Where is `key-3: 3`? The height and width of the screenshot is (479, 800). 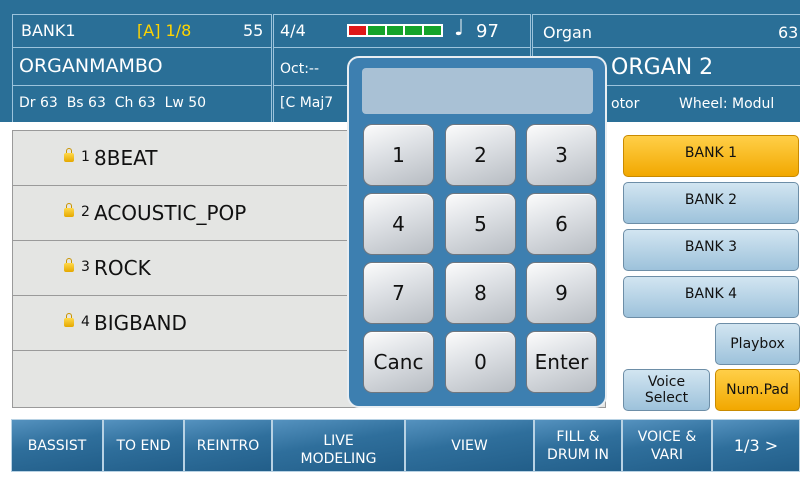
key-3: 3 is located at coordinates (561, 155).